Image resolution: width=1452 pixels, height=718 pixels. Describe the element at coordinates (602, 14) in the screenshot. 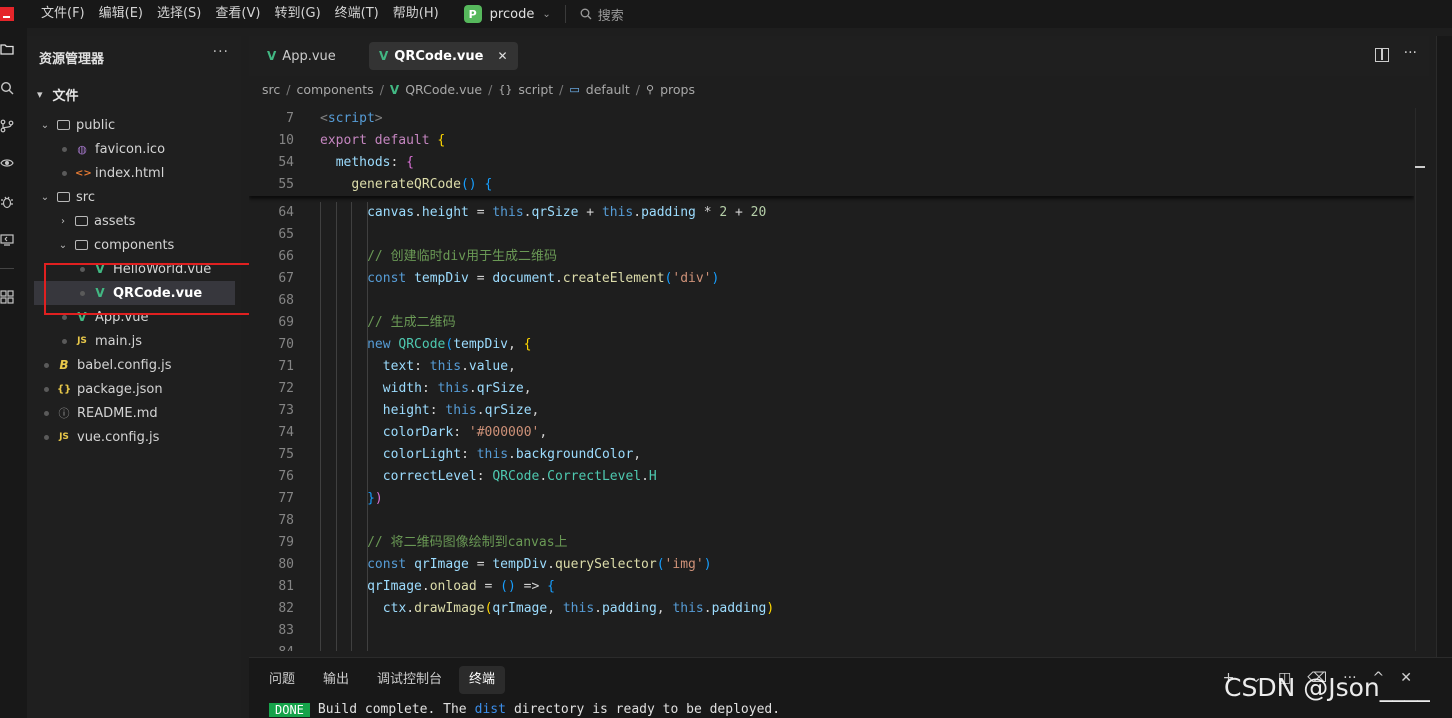

I see `search-box: 搜索` at that location.